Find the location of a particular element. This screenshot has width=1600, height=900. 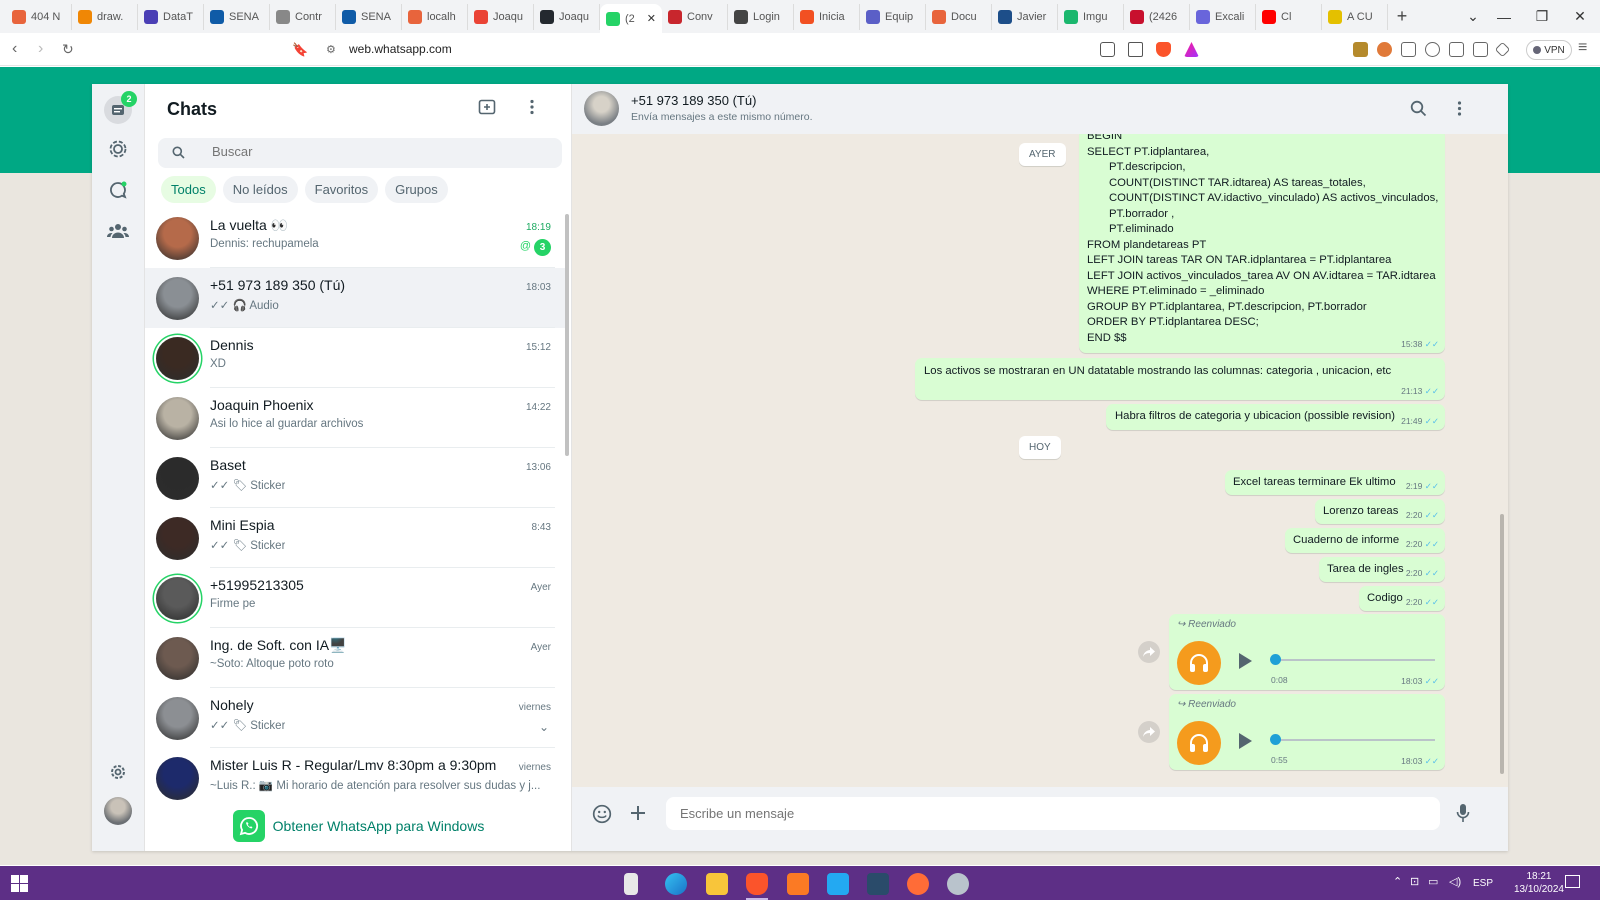

browser-tab: Conv is located at coordinates (695, 16).